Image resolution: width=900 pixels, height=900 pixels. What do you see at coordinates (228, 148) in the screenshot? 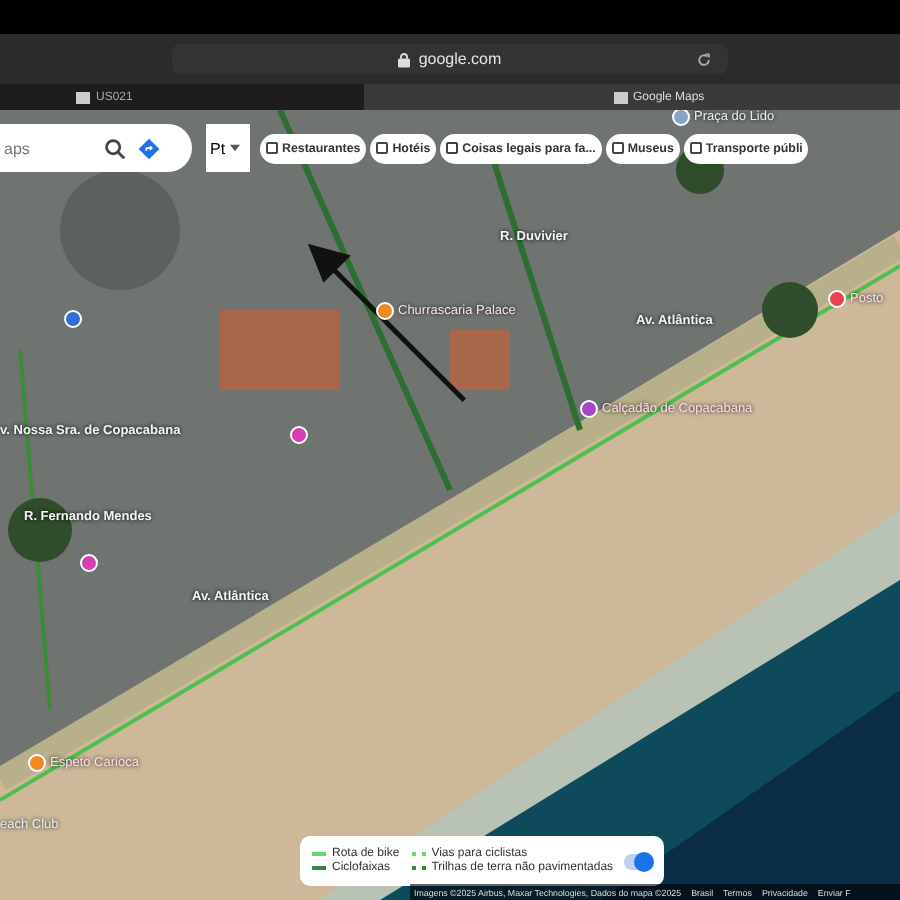
I see `layer-button: Pt` at bounding box center [228, 148].